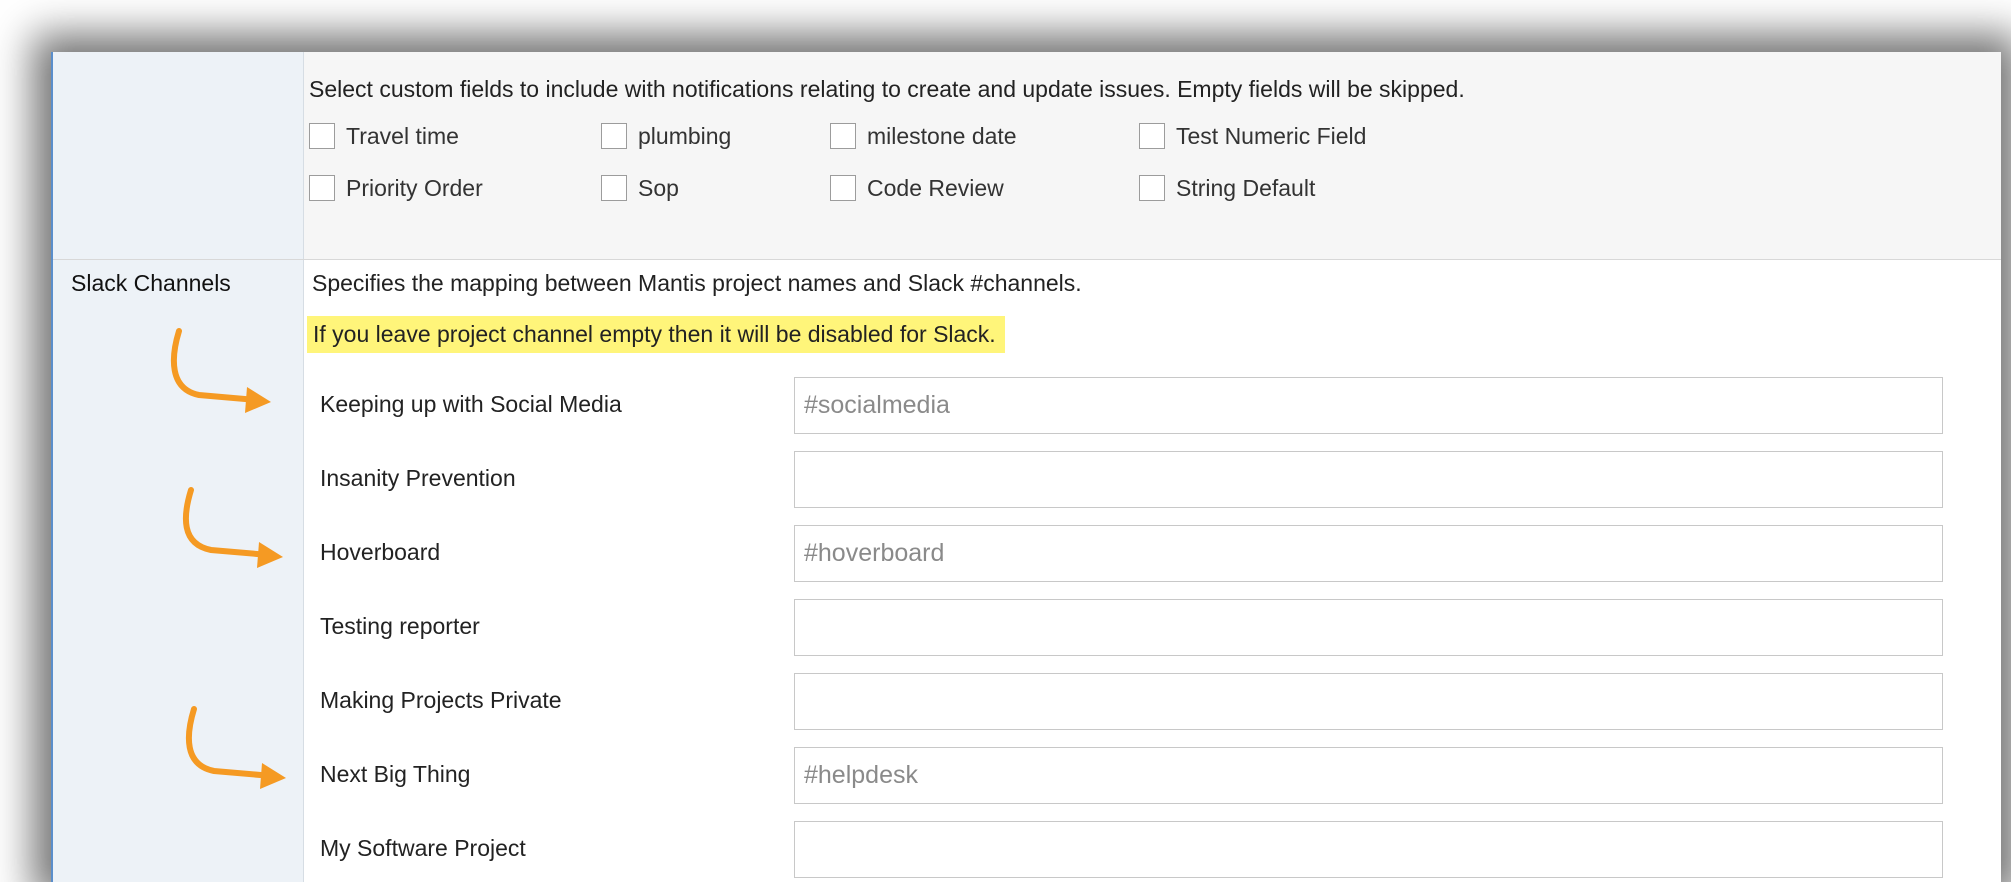 The image size is (2011, 882). What do you see at coordinates (1368, 701) in the screenshot?
I see `channel-input-making-projects-private` at bounding box center [1368, 701].